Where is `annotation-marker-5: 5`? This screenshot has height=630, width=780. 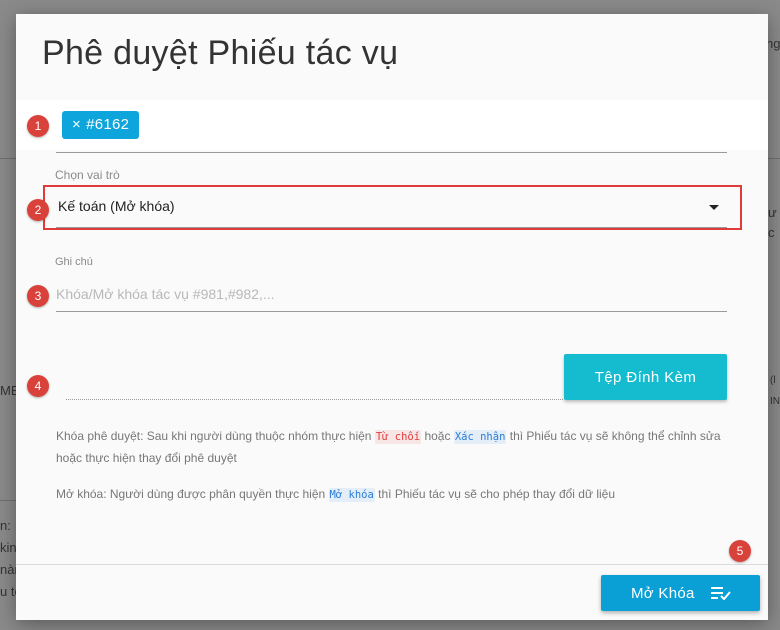 annotation-marker-5: 5 is located at coordinates (740, 551).